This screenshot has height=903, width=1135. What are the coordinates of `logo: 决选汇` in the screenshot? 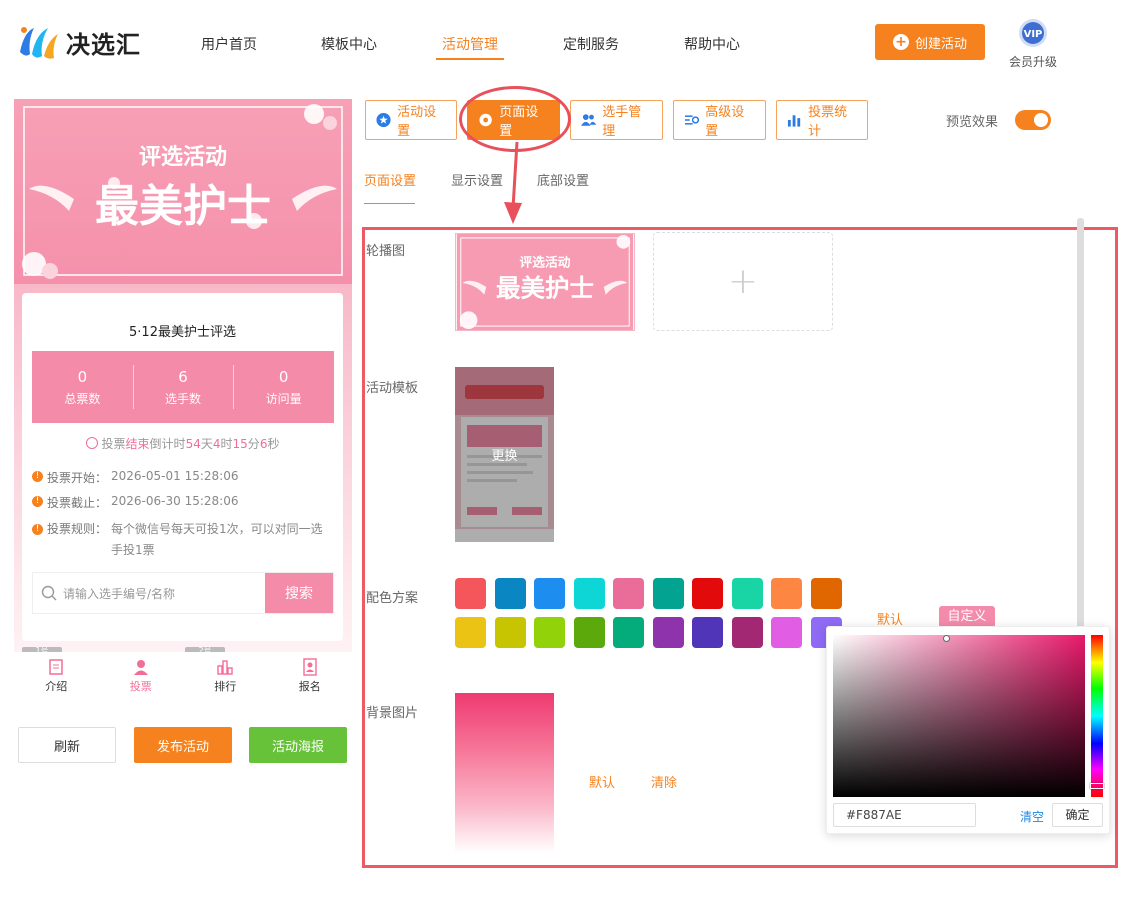 It's located at (77, 42).